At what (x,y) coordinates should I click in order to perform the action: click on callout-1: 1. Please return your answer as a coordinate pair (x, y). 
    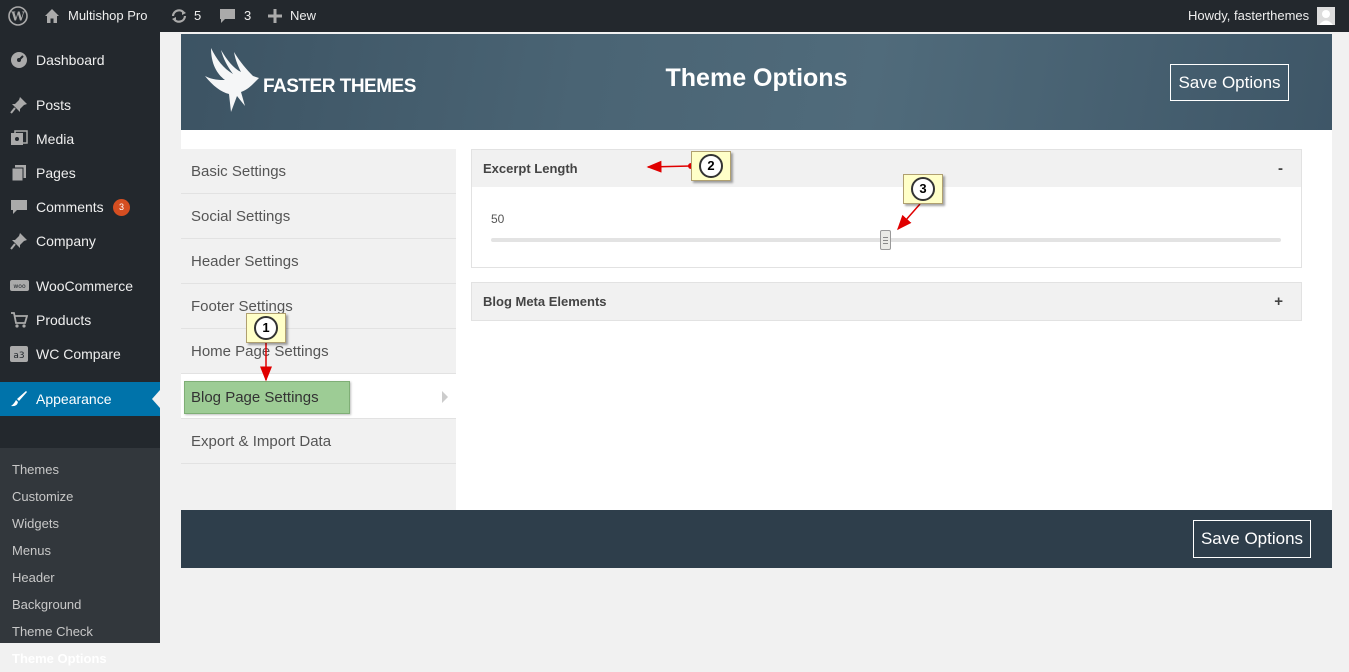
    Looking at the image, I should click on (266, 328).